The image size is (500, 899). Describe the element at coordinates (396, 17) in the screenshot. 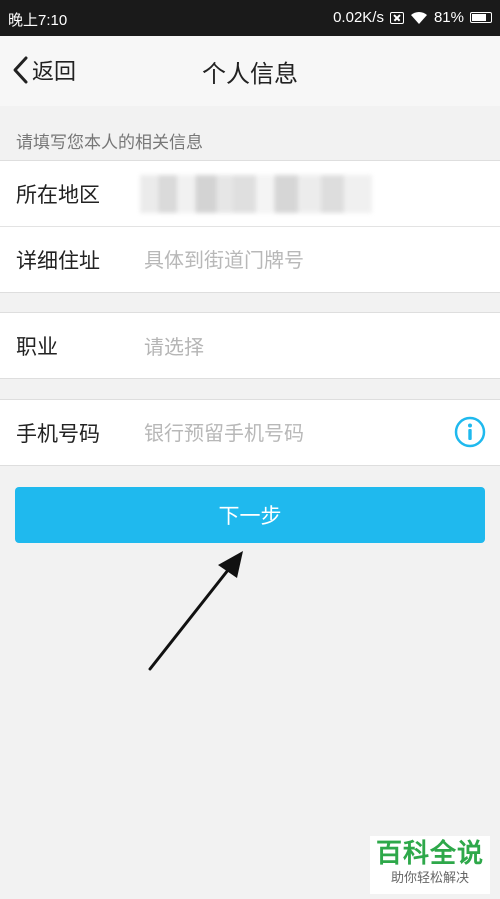

I see `no-sim-icon` at that location.